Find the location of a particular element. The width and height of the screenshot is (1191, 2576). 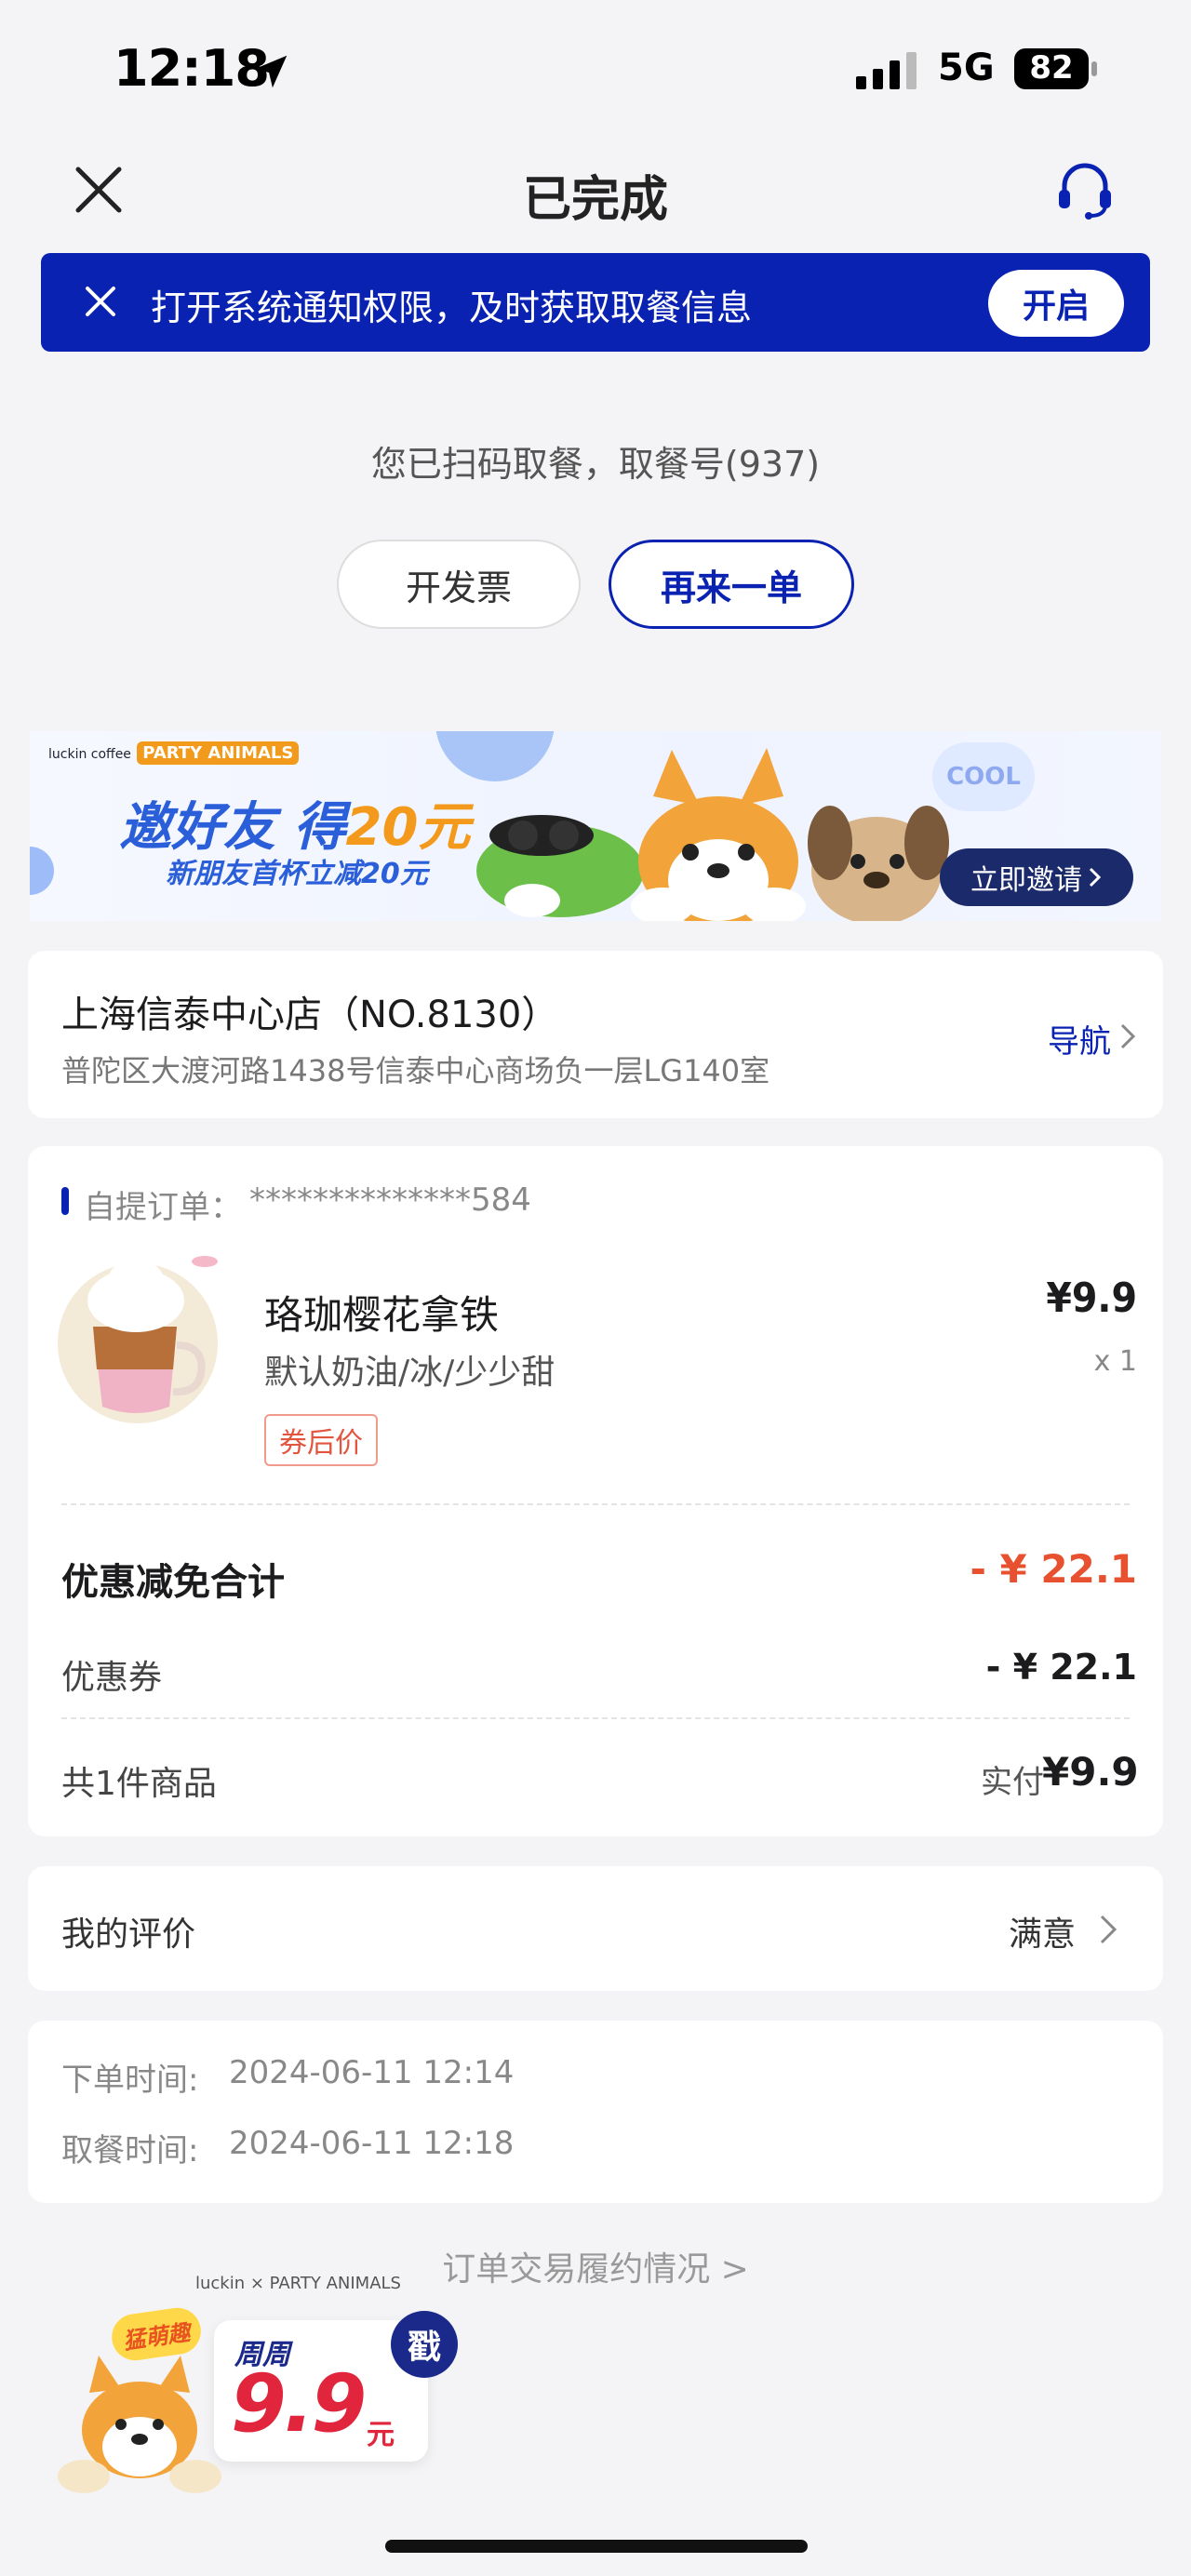

cool-speech-bubble: COOL is located at coordinates (983, 776).